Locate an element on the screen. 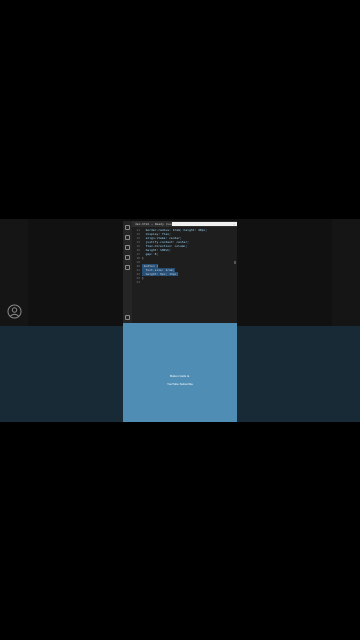 This screenshot has height=640, width=360. scrollbar-thumb is located at coordinates (235, 262).